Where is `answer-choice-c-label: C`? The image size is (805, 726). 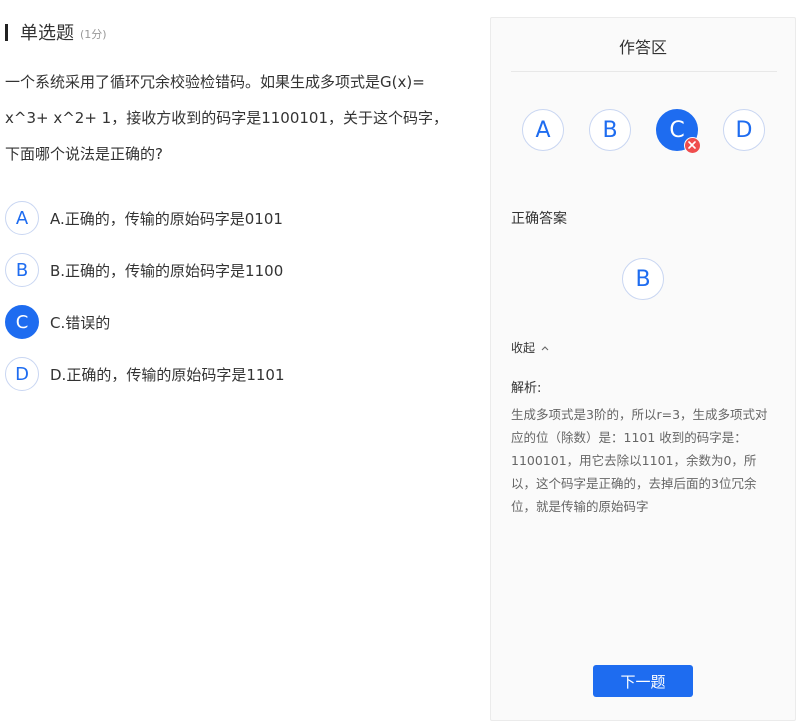
answer-choice-c-label: C is located at coordinates (677, 130).